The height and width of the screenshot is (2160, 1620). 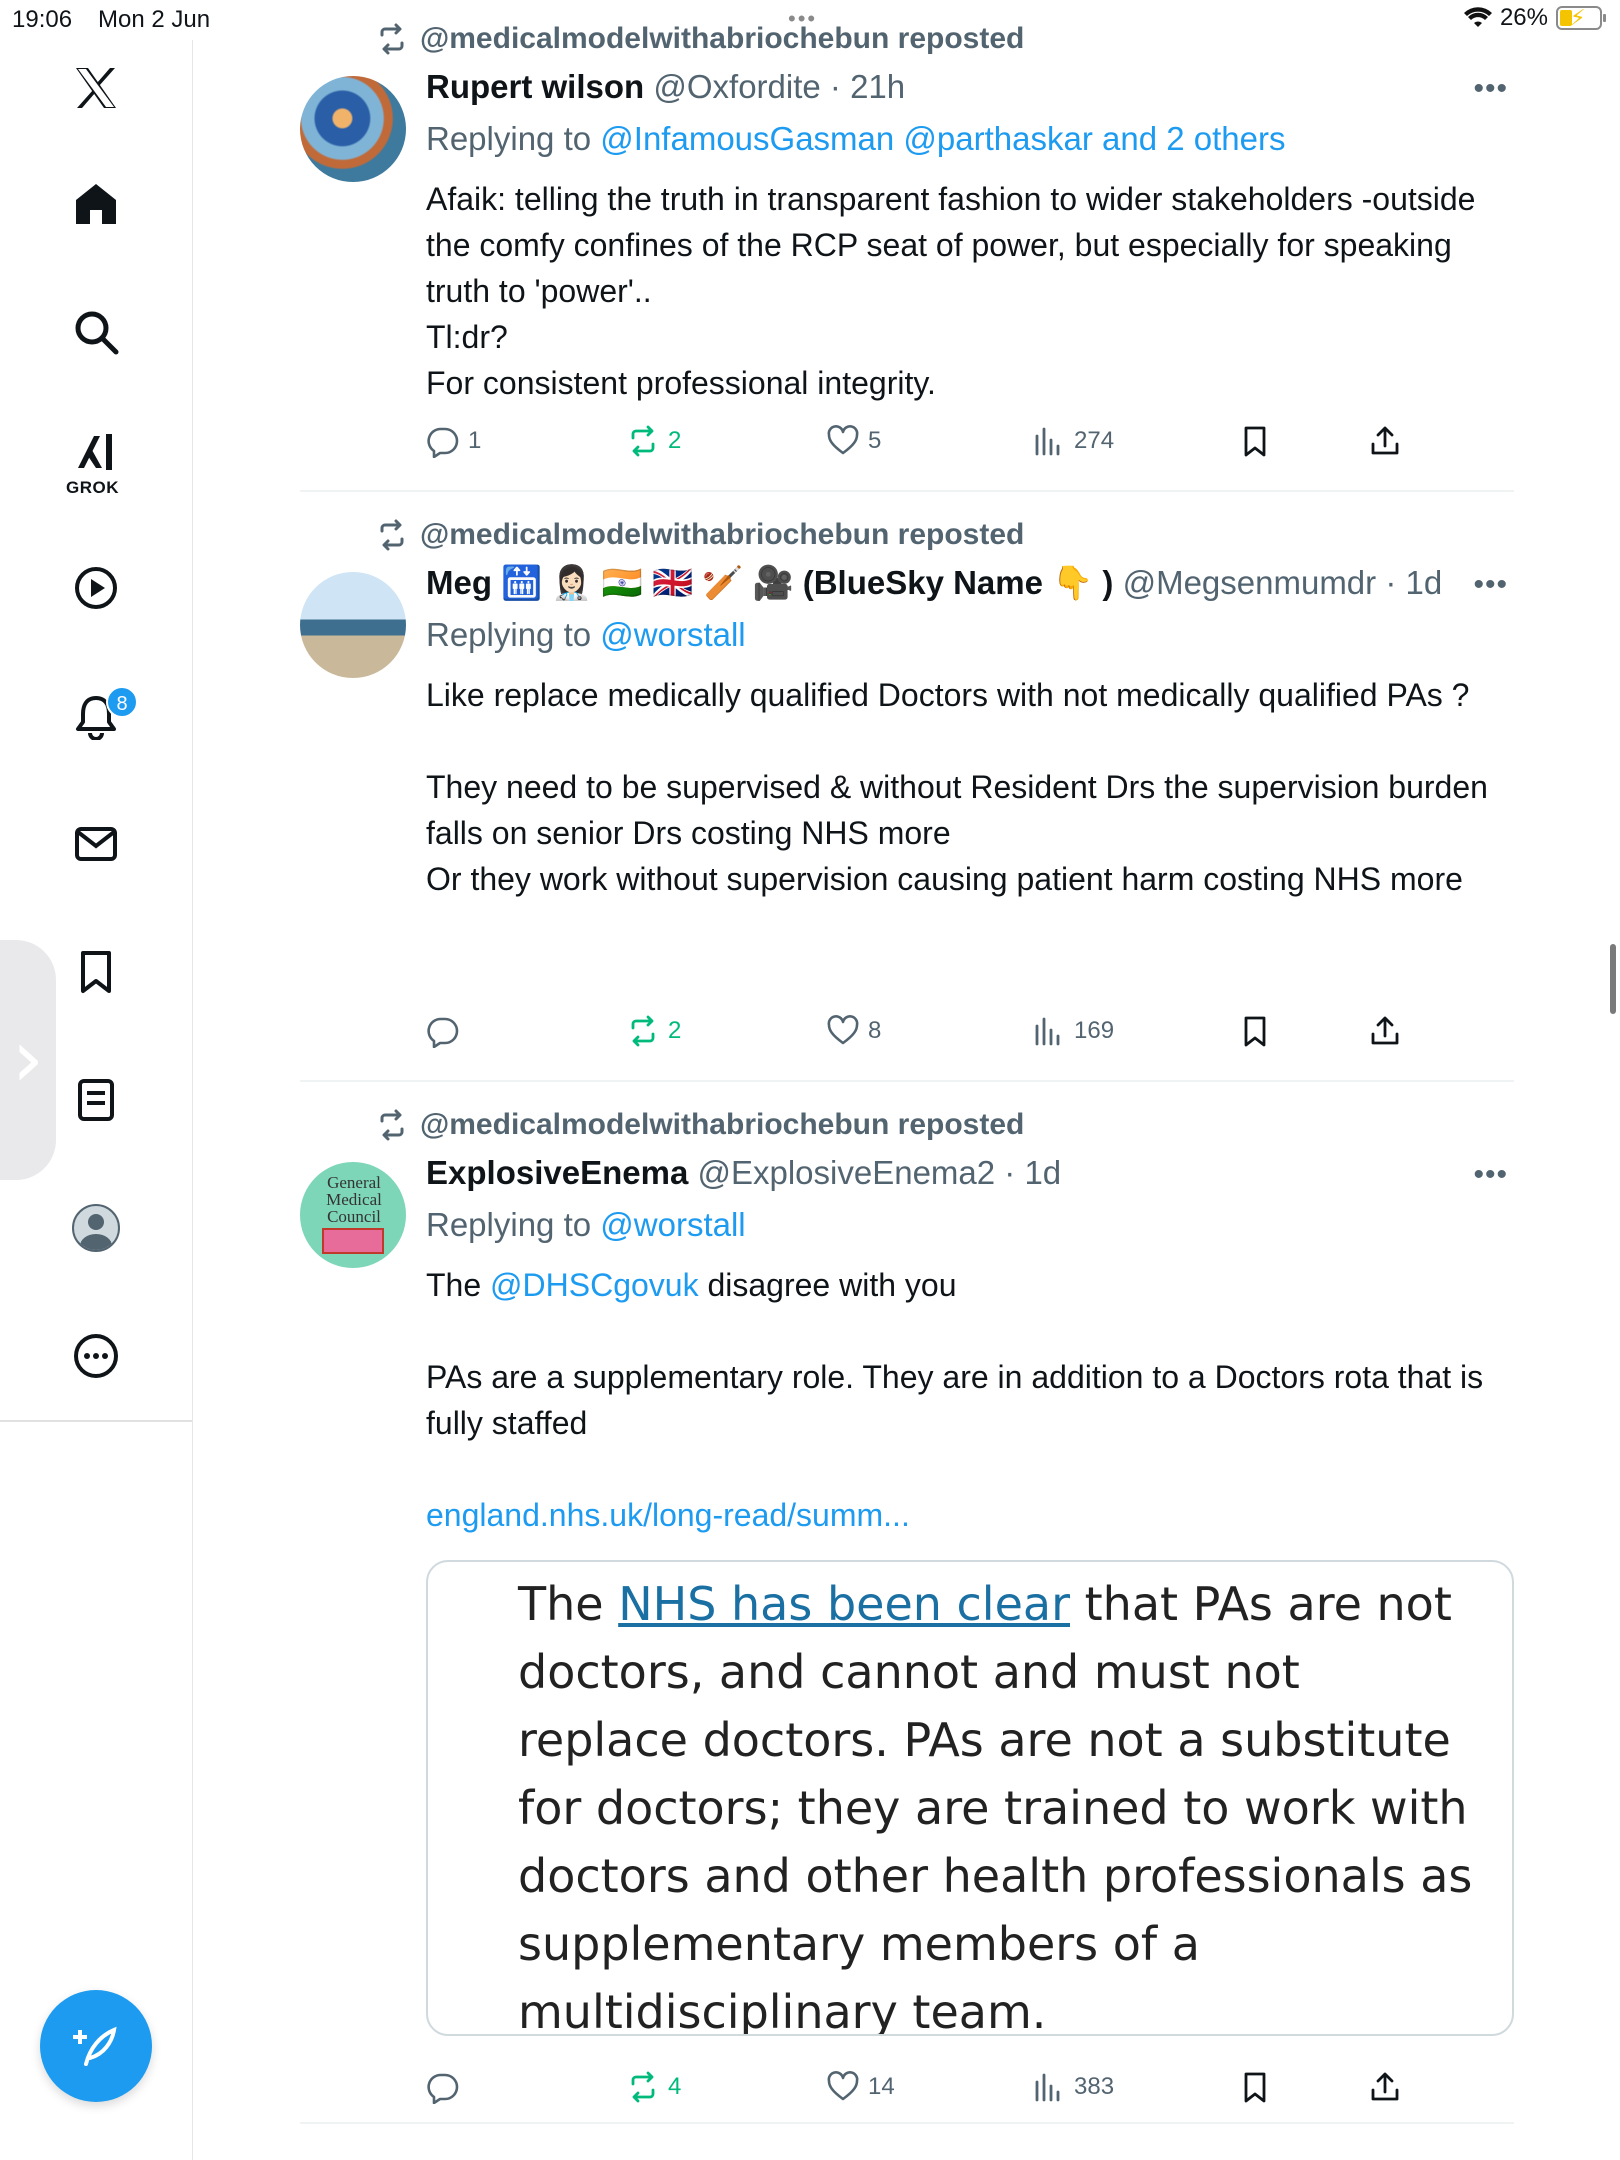 I want to click on lists-icon, so click(x=96, y=1100).